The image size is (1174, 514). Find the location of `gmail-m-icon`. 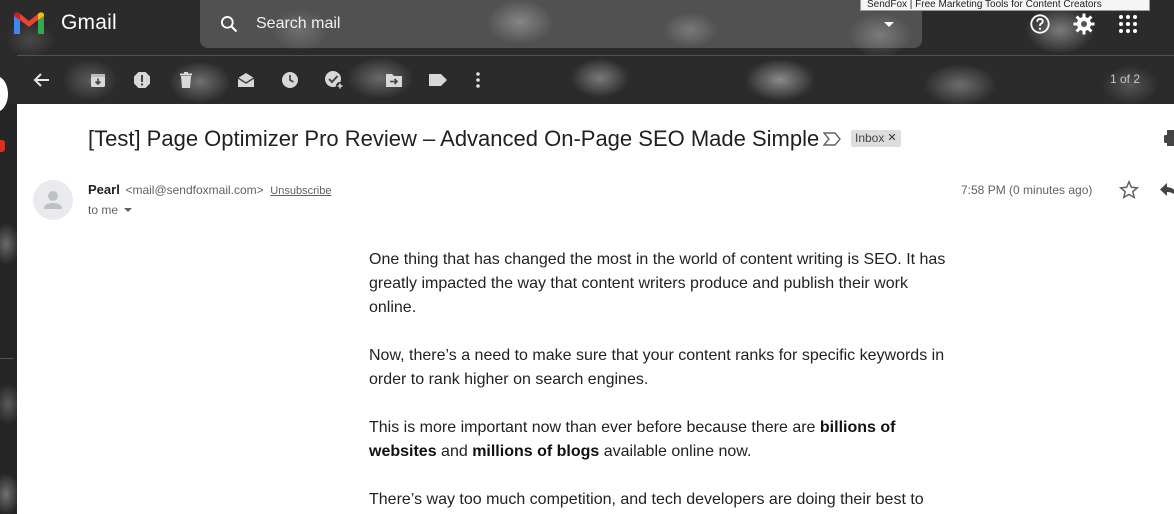

gmail-m-icon is located at coordinates (29, 23).